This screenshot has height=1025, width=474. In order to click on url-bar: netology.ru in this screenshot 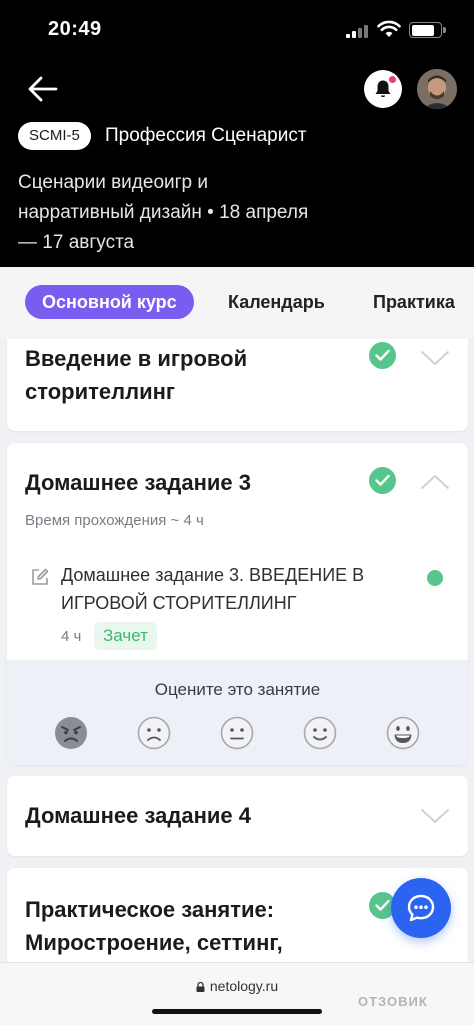, I will do `click(237, 986)`.